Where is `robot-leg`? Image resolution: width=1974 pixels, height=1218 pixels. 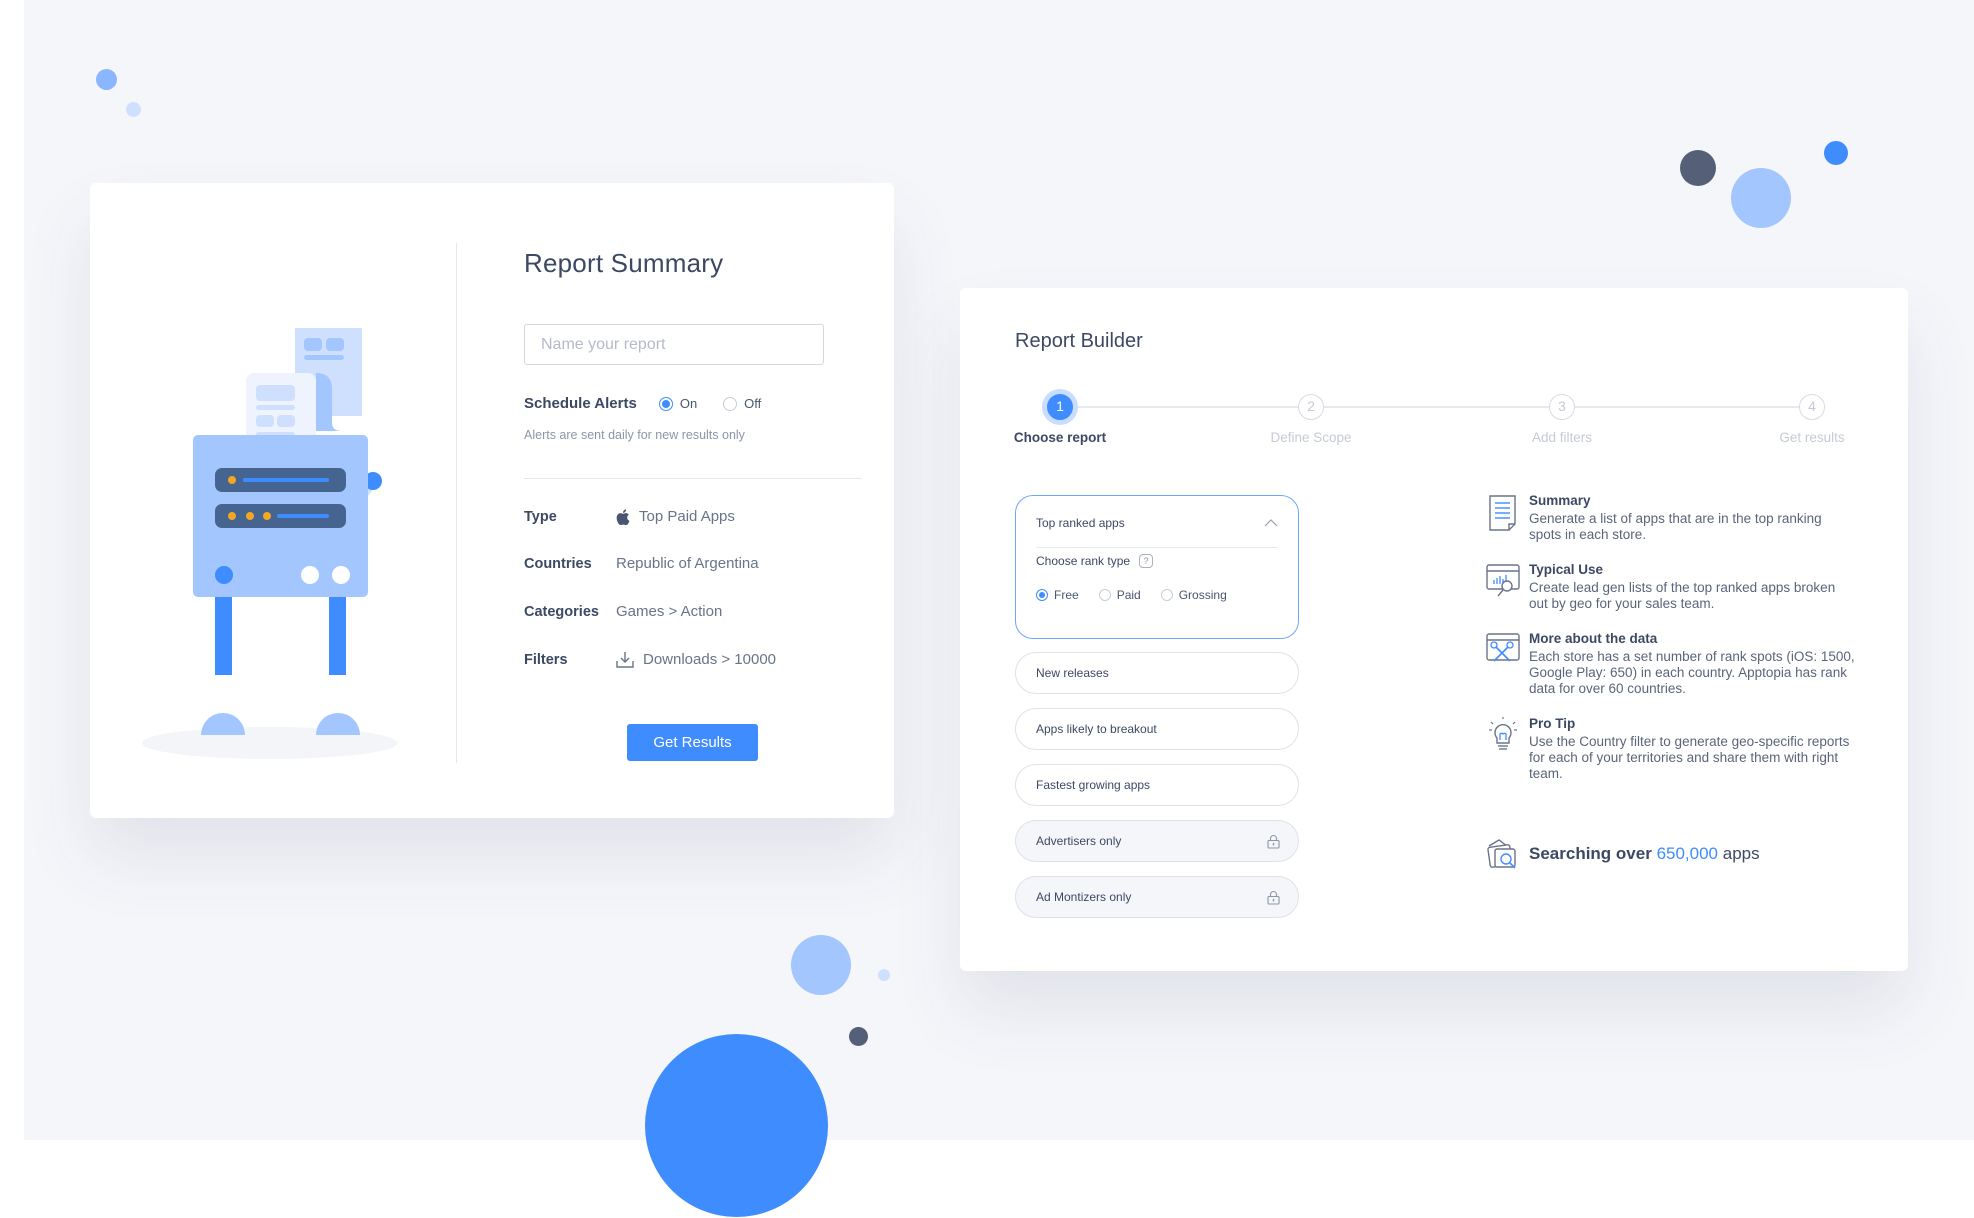 robot-leg is located at coordinates (337, 636).